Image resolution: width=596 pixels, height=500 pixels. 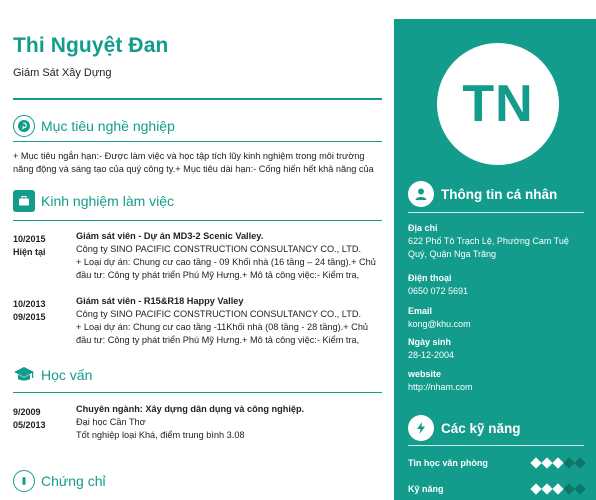 I want to click on section-education-header: Học vấn, so click(x=52, y=375).